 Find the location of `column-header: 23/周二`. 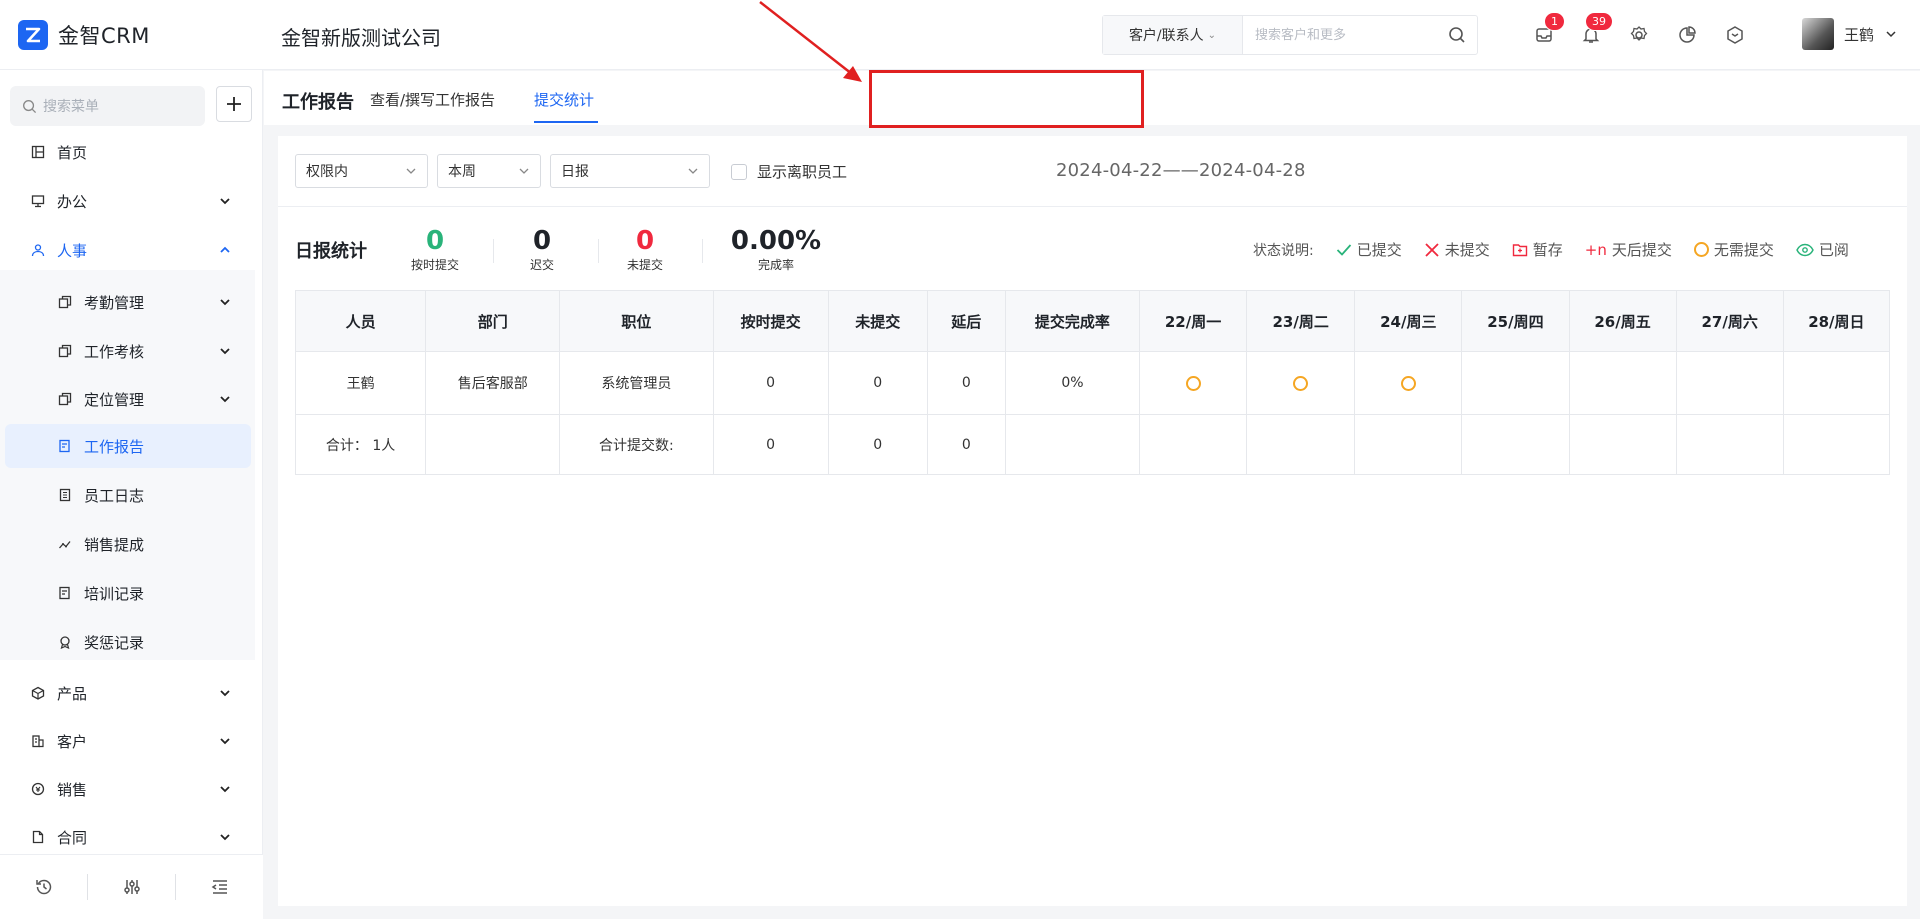

column-header: 23/周二 is located at coordinates (1301, 321).